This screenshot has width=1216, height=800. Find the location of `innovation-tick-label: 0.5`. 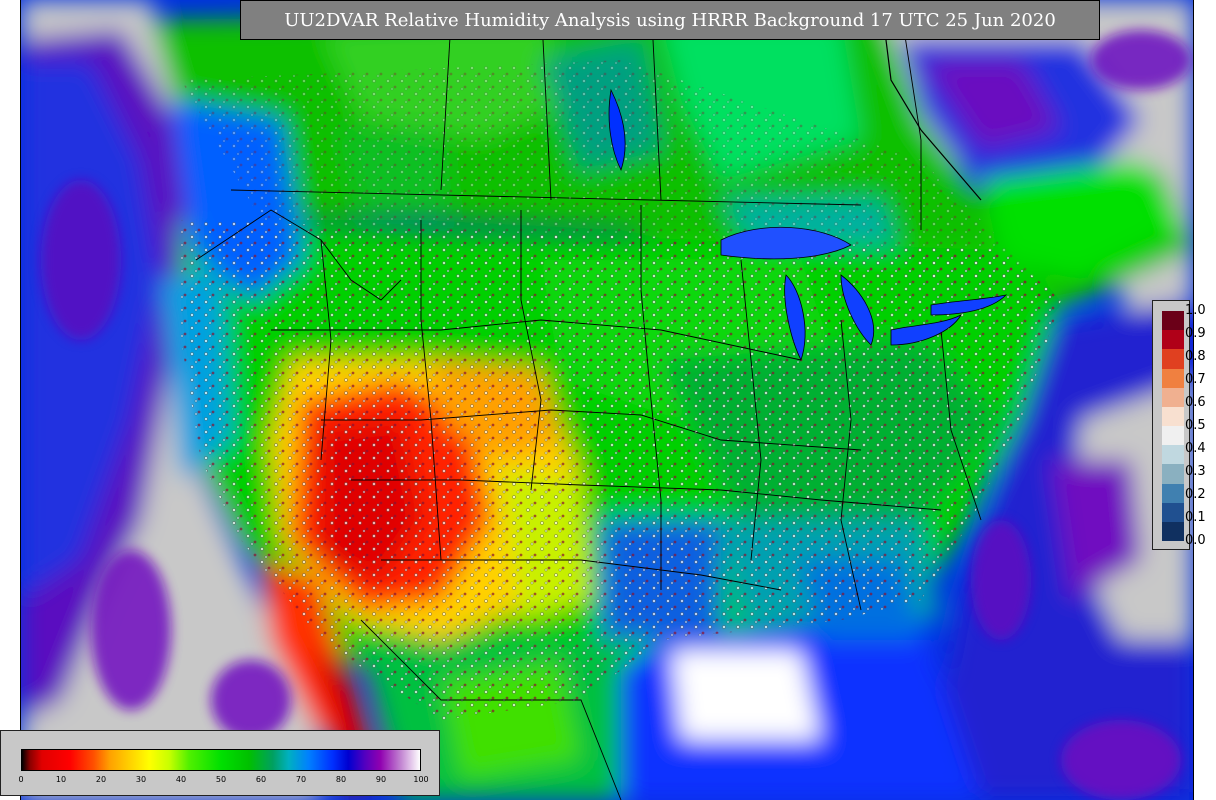

innovation-tick-label: 0.5 is located at coordinates (1195, 425).